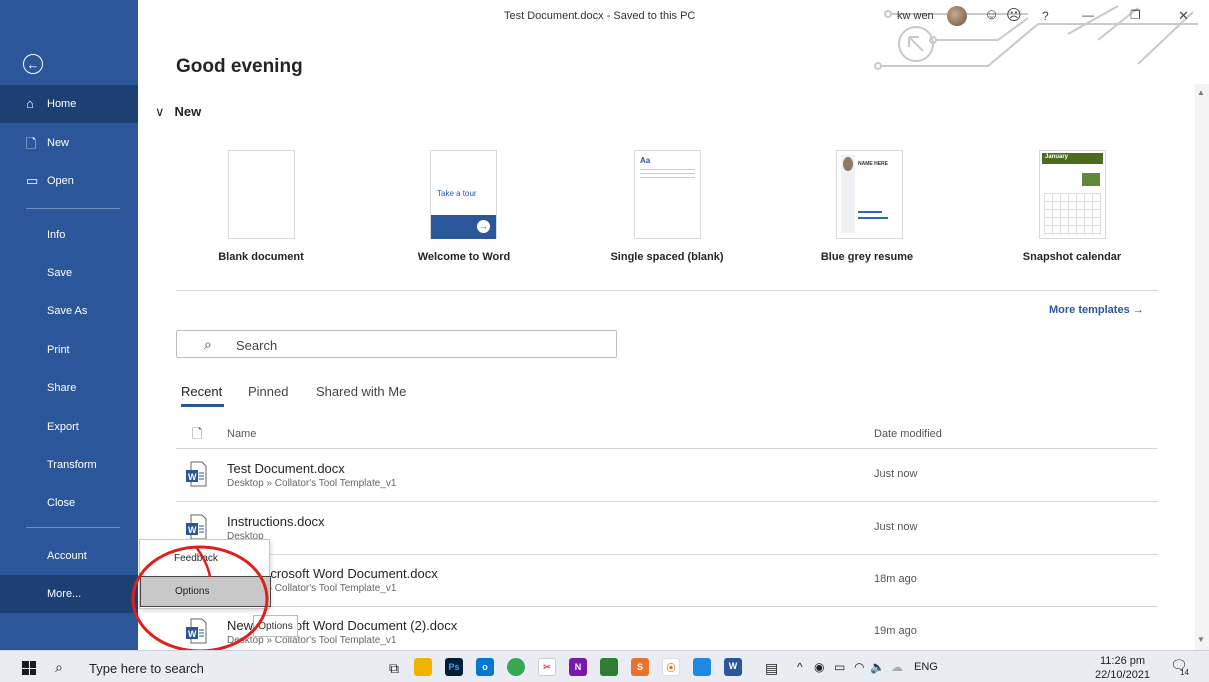  What do you see at coordinates (957, 16) in the screenshot?
I see `avatar` at bounding box center [957, 16].